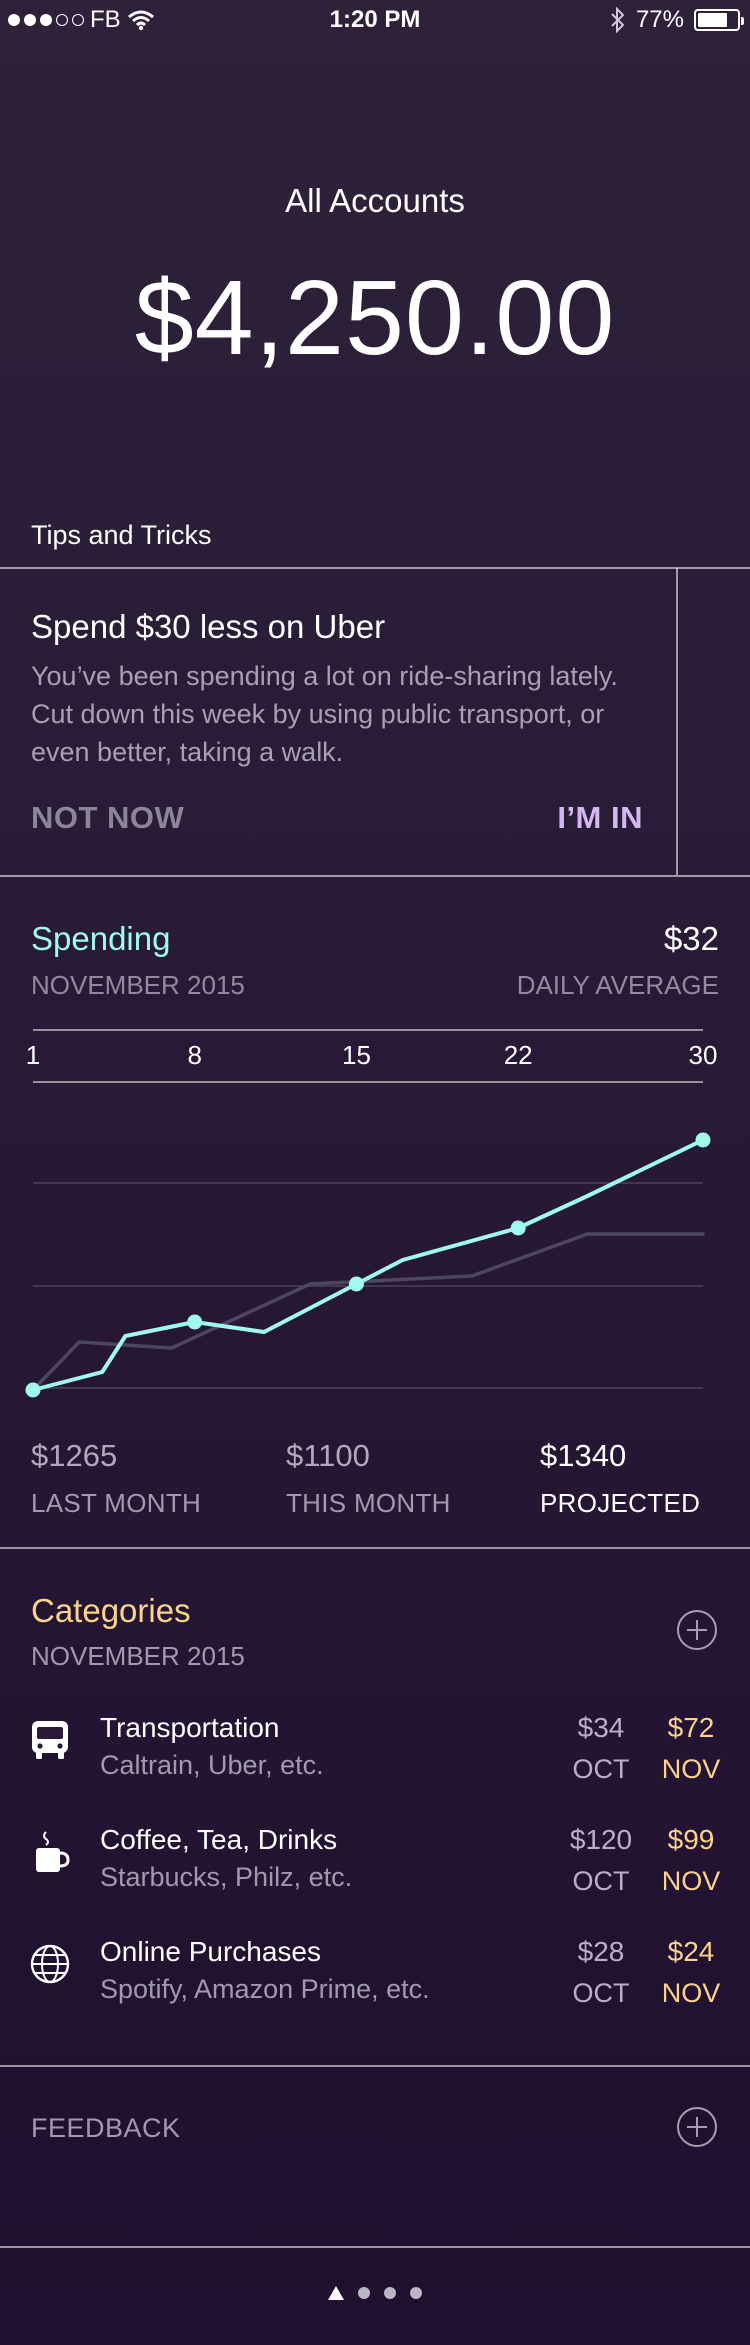  What do you see at coordinates (368, 1503) in the screenshot?
I see `stat-label: THIS MONTH` at bounding box center [368, 1503].